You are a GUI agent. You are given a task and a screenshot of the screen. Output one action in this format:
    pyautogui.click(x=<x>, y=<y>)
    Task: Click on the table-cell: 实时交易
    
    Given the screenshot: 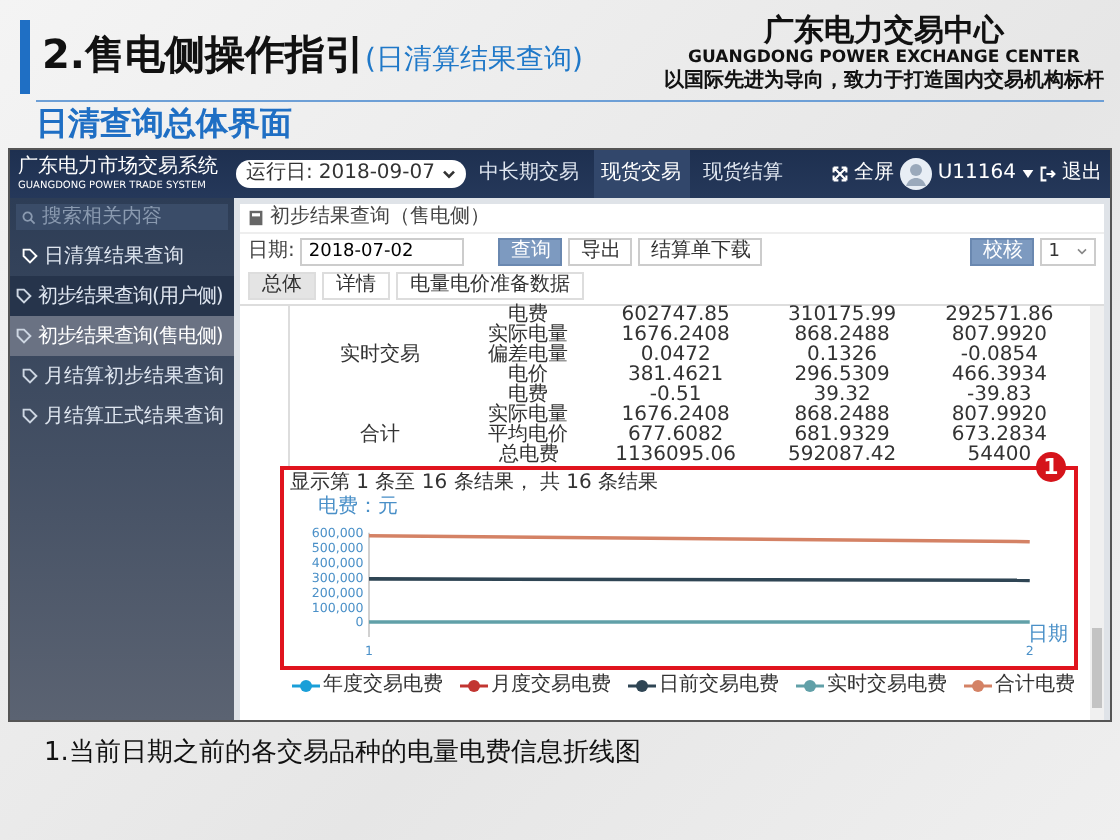 What is the action you would take?
    pyautogui.click(x=379, y=356)
    